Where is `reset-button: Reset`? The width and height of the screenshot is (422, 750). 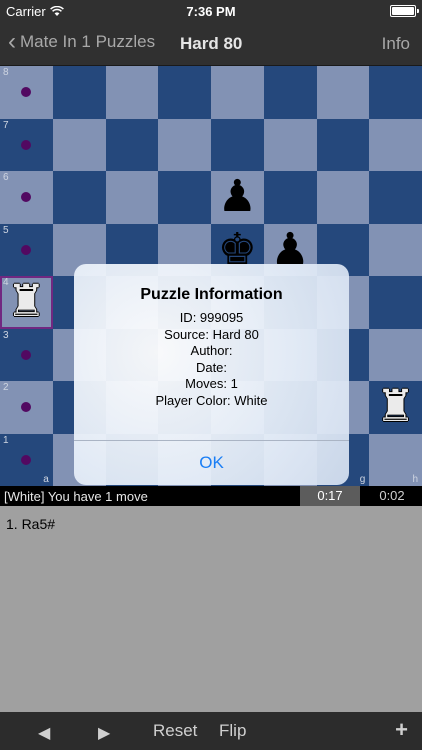 reset-button: Reset is located at coordinates (175, 731).